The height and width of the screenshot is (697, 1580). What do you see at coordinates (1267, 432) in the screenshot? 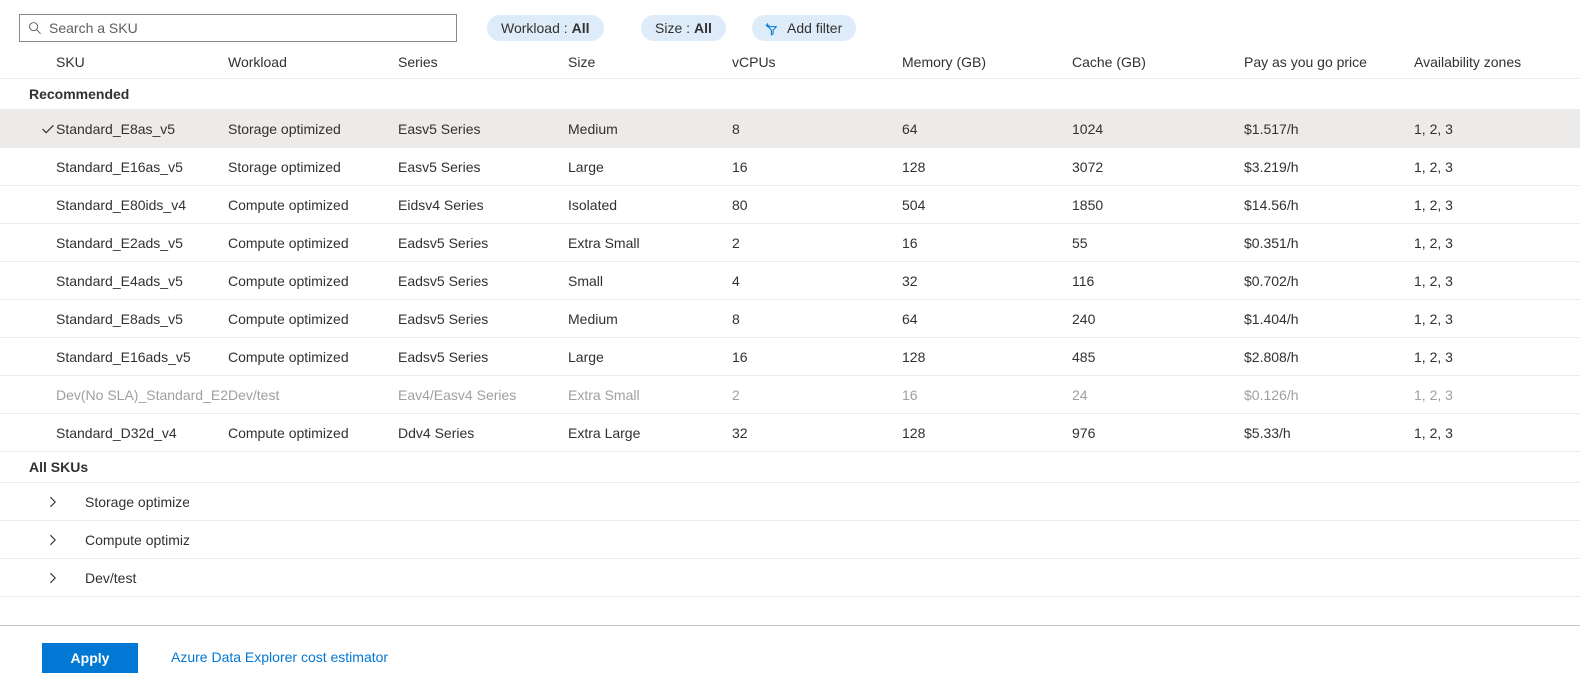
I see `cell-price-text: $5.33/h` at bounding box center [1267, 432].